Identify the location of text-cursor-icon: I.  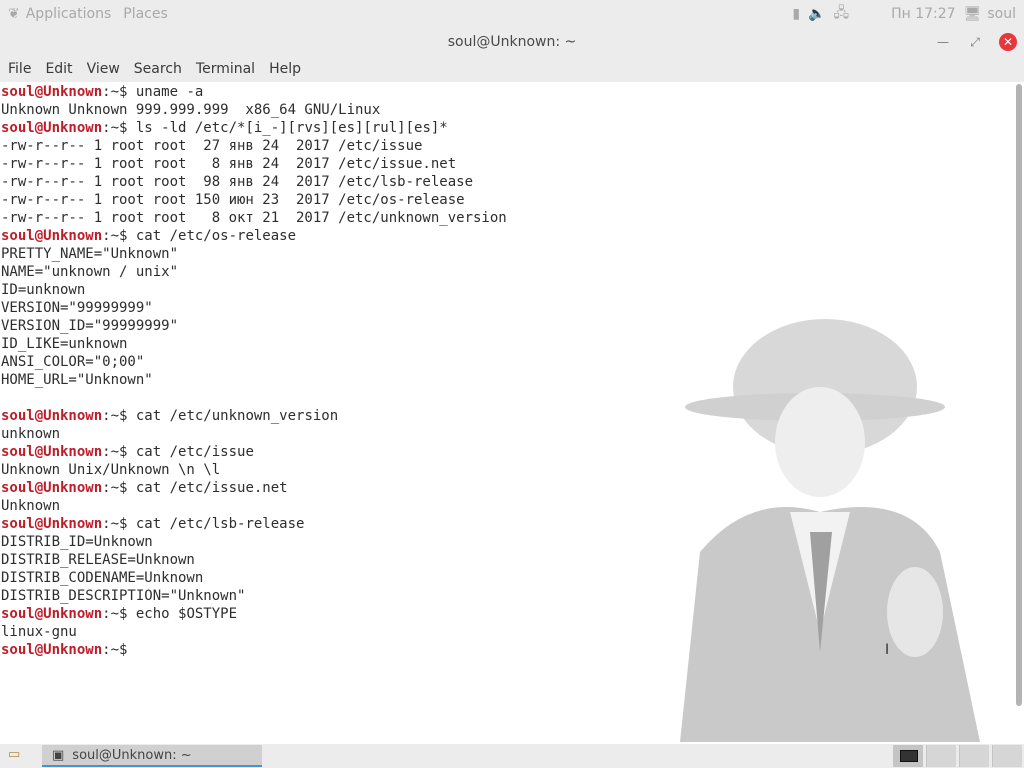
(887, 650).